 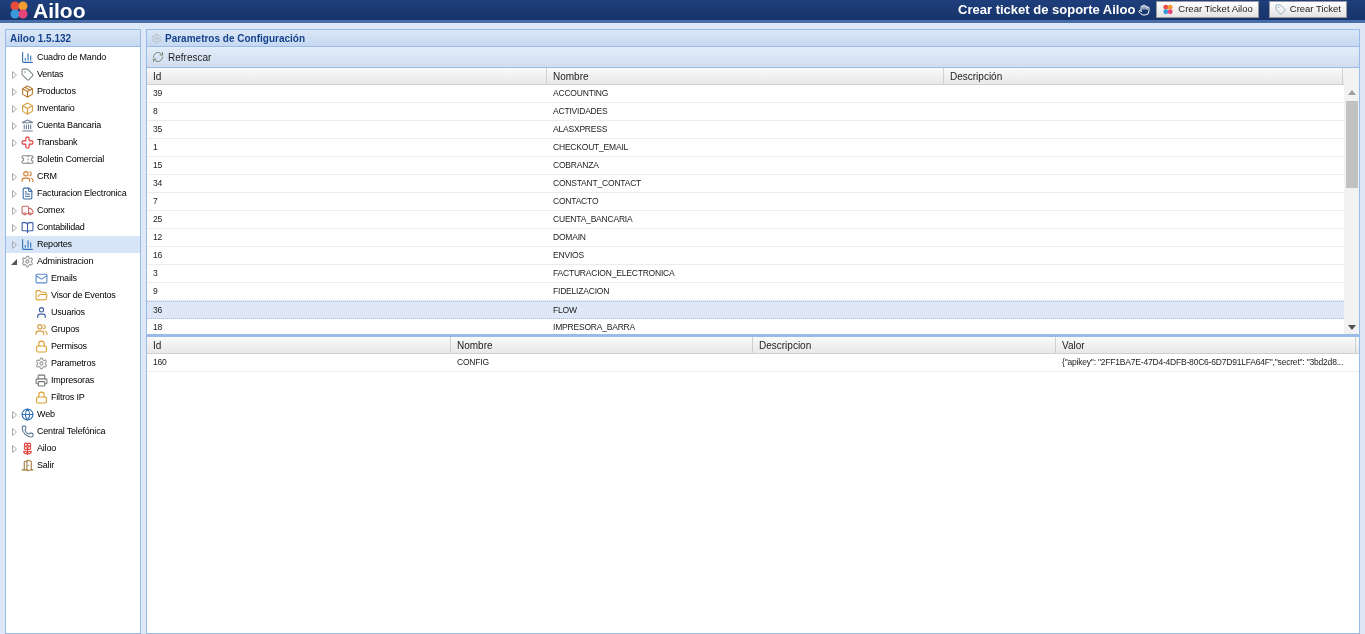 I want to click on table-cell: 160, so click(x=160, y=362).